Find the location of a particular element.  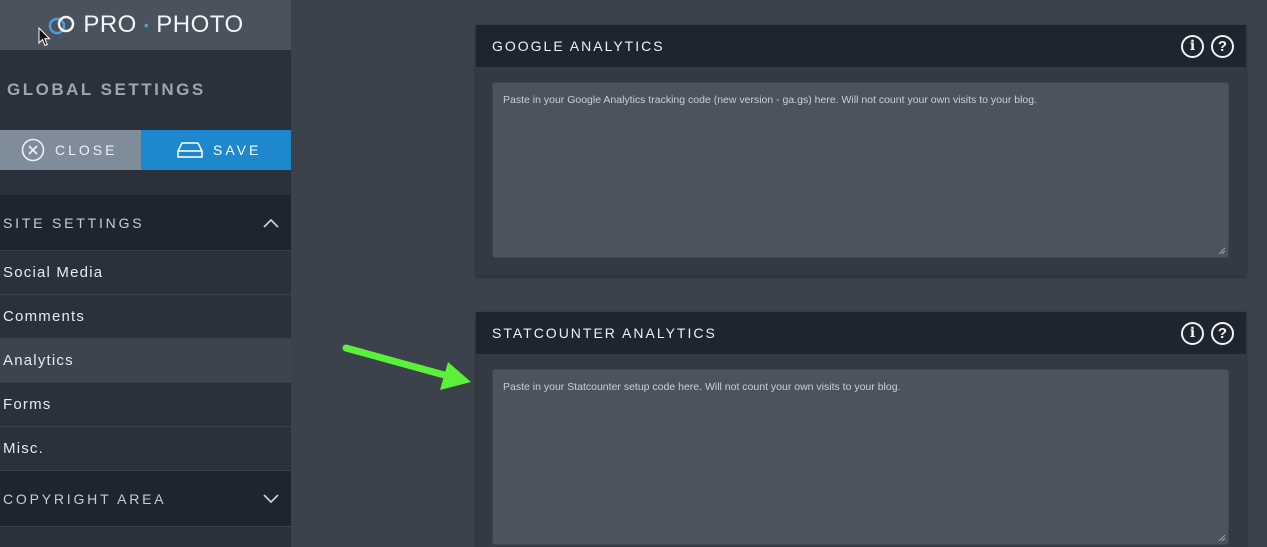

logo-bar: PRO • PHOTO is located at coordinates (145, 25).